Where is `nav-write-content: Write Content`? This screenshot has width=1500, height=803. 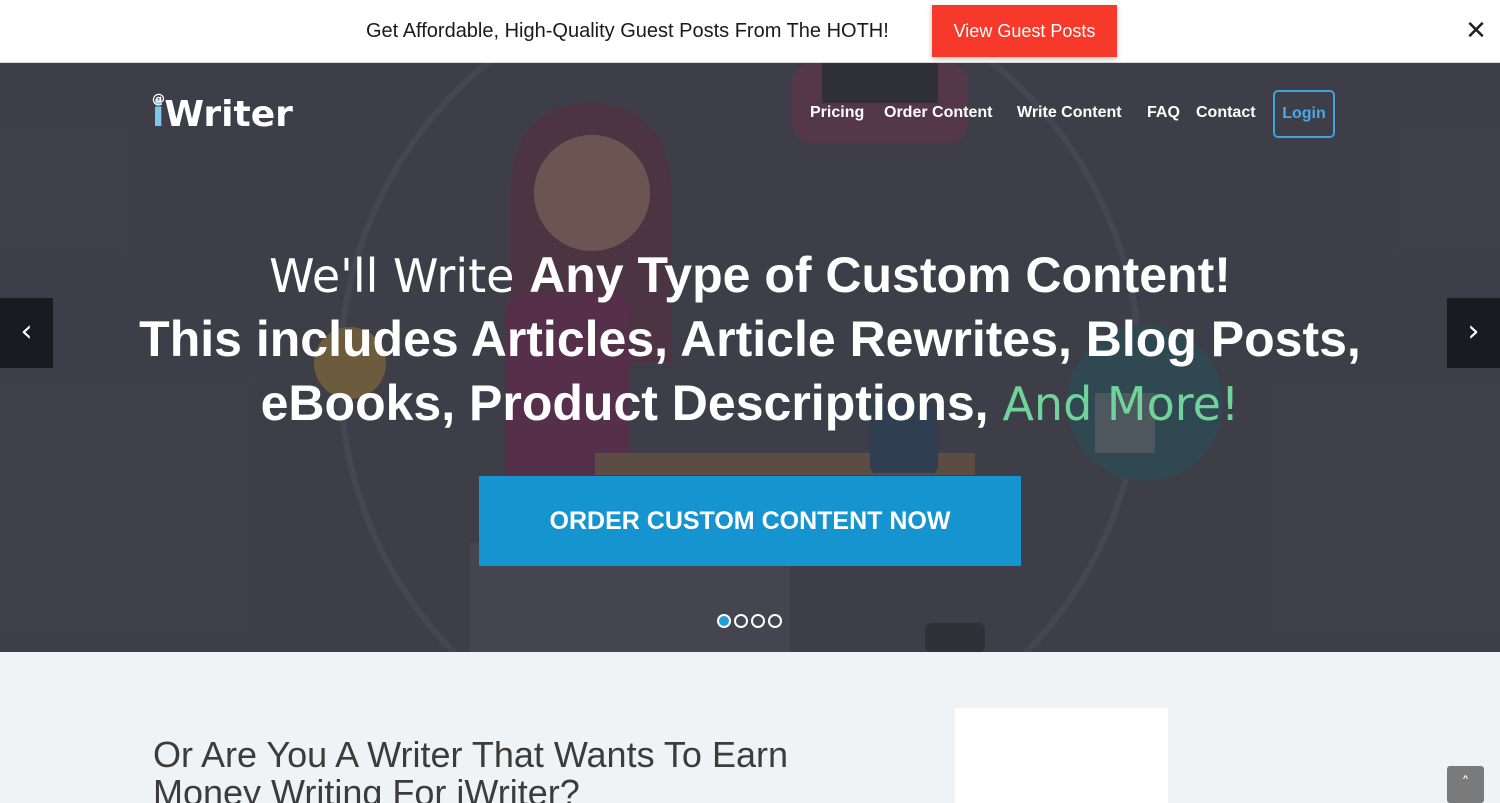
nav-write-content: Write Content is located at coordinates (1069, 113).